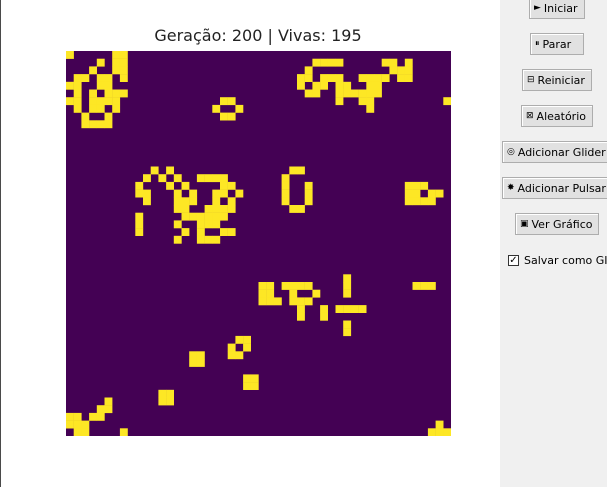 The height and width of the screenshot is (487, 607). What do you see at coordinates (565, 260) in the screenshot?
I see `save-gif-label: Salvar como GIF` at bounding box center [565, 260].